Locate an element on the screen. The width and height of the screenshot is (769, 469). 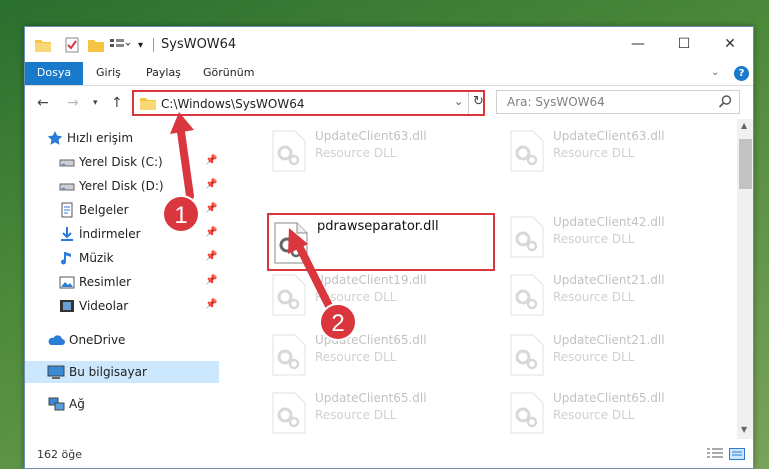
maximize-button: ☐ is located at coordinates (684, 44).